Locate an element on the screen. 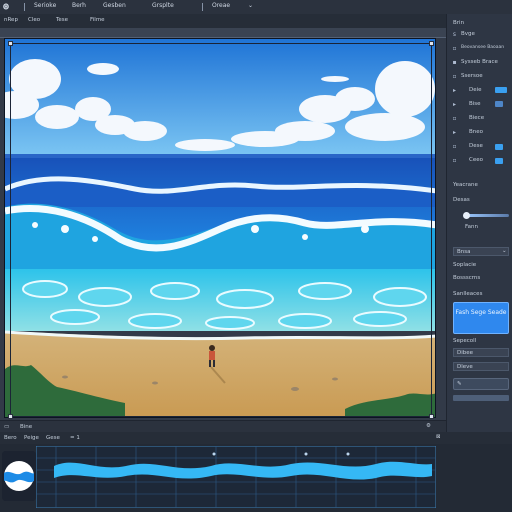  toolbar-item-1: nRep is located at coordinates (11, 20).